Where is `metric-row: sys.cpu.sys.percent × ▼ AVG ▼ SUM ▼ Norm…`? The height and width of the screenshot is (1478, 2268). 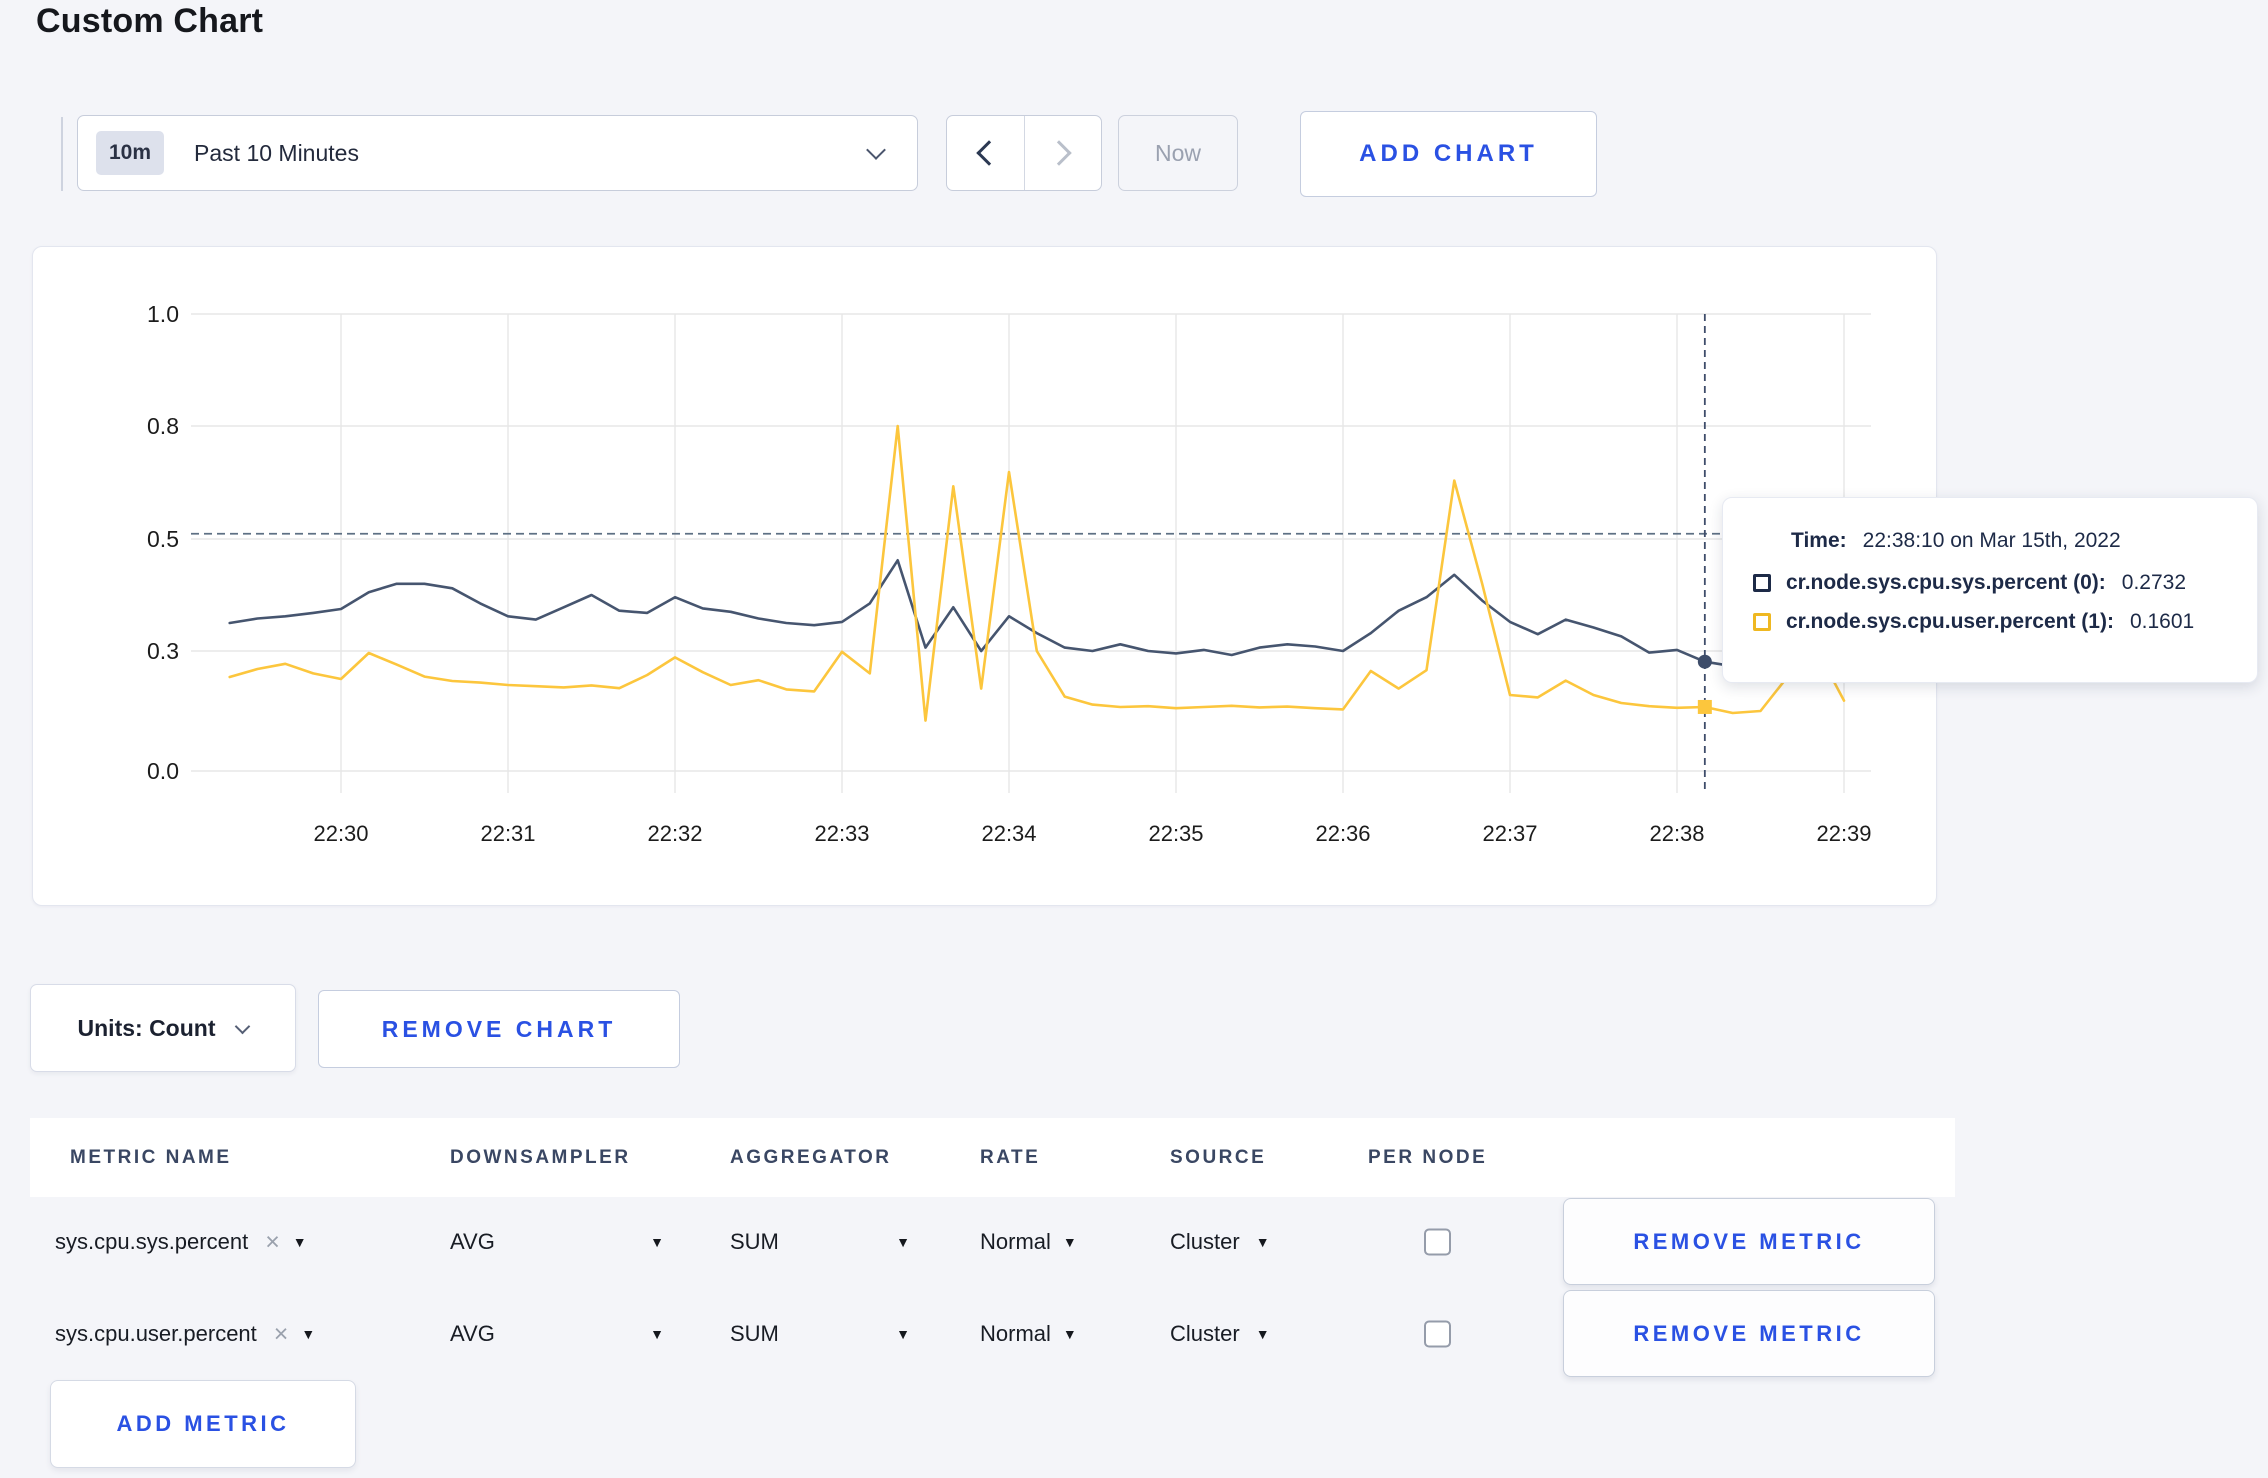
metric-row: sys.cpu.sys.percent × ▼ AVG ▼ SUM ▼ Norm… is located at coordinates (992, 1242).